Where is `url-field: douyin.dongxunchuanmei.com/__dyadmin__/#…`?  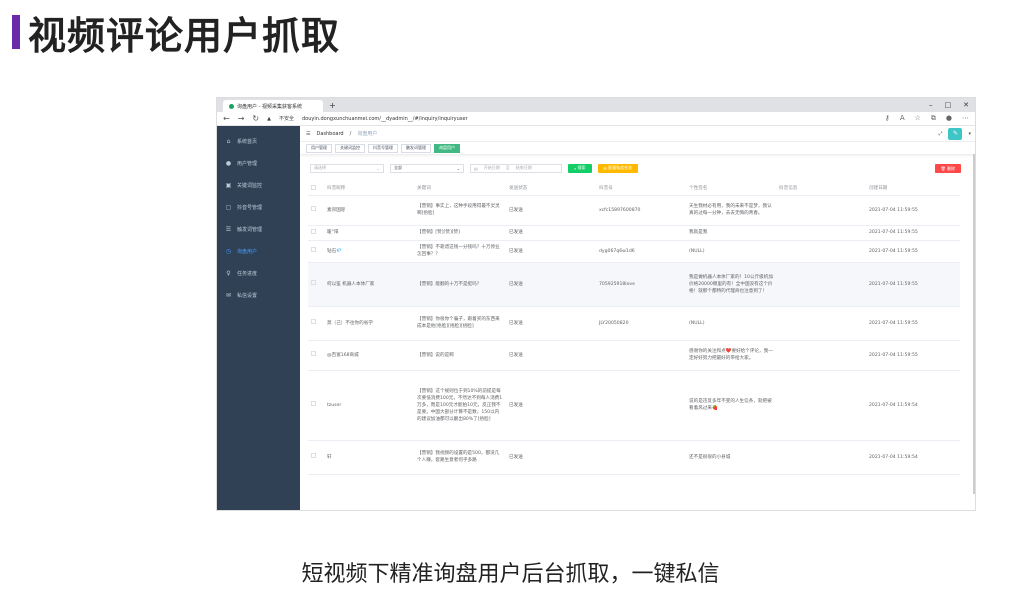 url-field: douyin.dongxunchuanmei.com/__dyadmin__/#… is located at coordinates (589, 119).